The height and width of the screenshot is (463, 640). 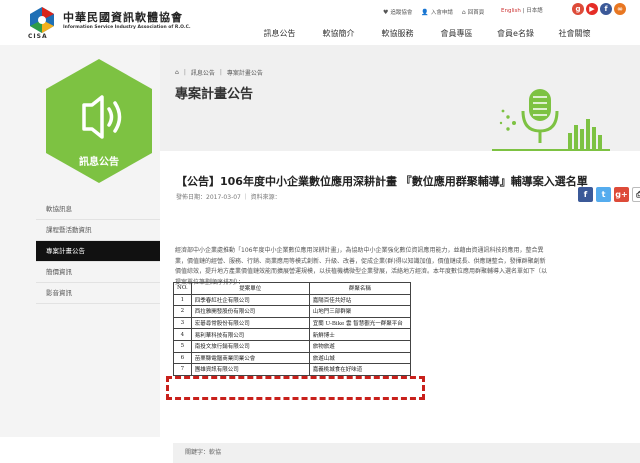 I want to click on google-plus-share-icon: g+, so click(x=621, y=194).